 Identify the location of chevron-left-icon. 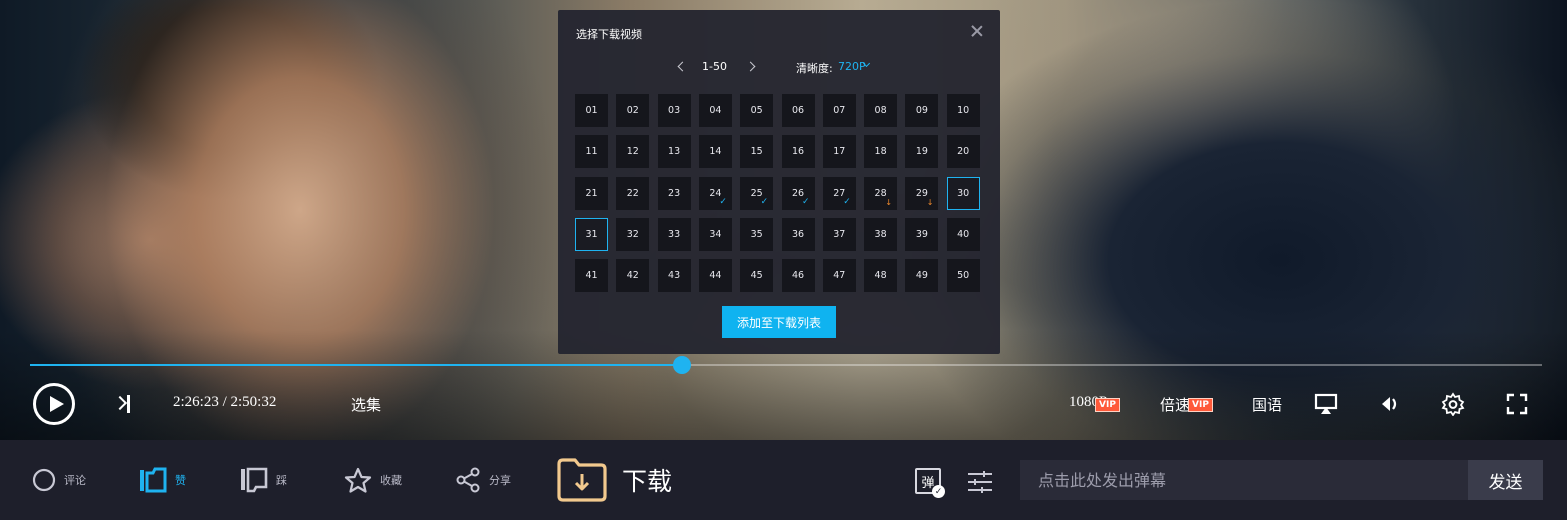
(682, 66).